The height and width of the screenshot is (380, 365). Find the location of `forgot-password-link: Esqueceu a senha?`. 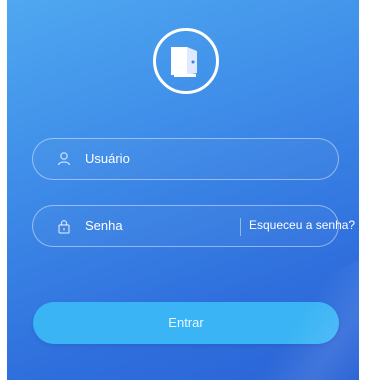

forgot-password-link: Esqueceu a senha? is located at coordinates (302, 225).